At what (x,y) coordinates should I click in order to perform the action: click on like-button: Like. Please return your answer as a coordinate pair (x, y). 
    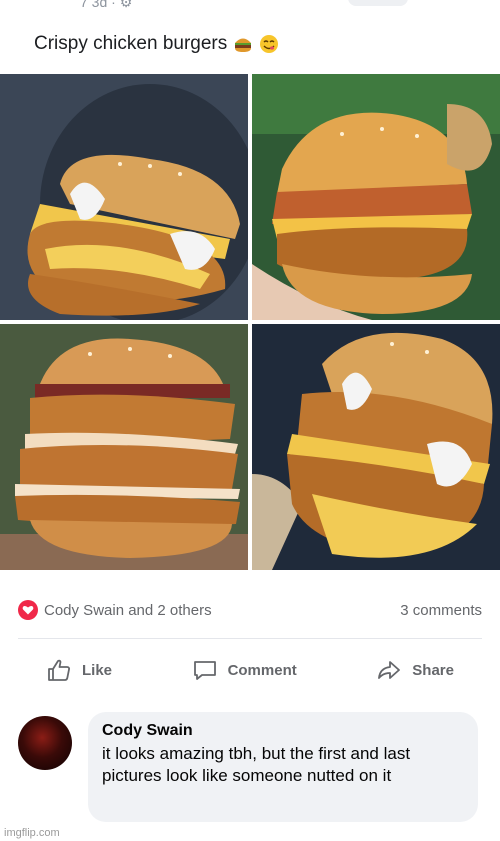
    Looking at the image, I should click on (79, 670).